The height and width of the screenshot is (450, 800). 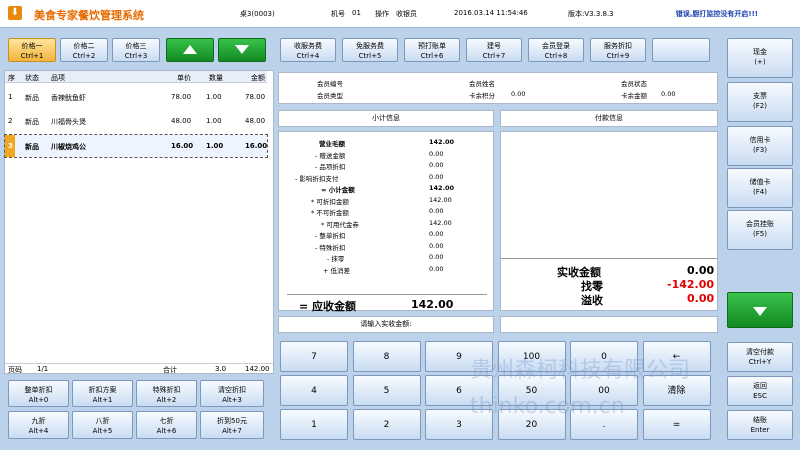 What do you see at coordinates (330, 201) in the screenshot?
I see `subtotal-line-label: * 可折扣金额` at bounding box center [330, 201].